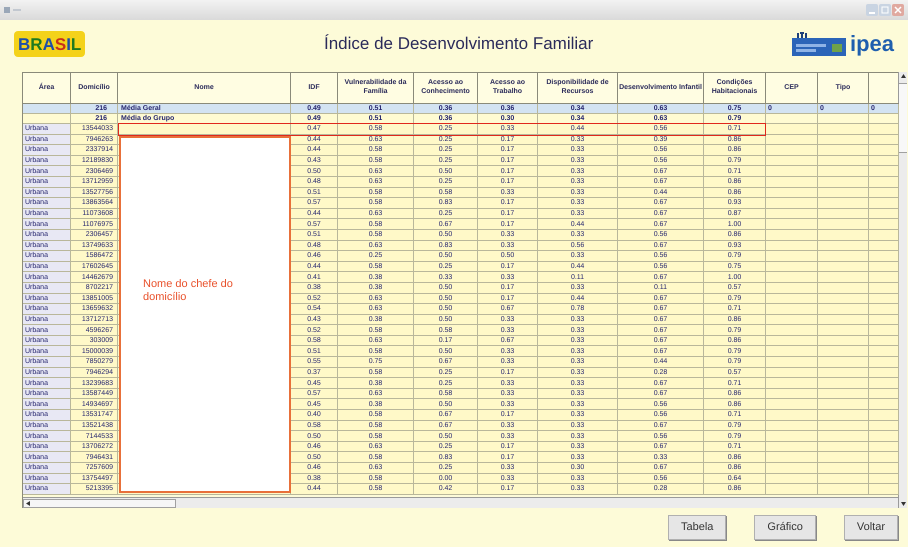  I want to click on scroll-left-icon, so click(28, 503).